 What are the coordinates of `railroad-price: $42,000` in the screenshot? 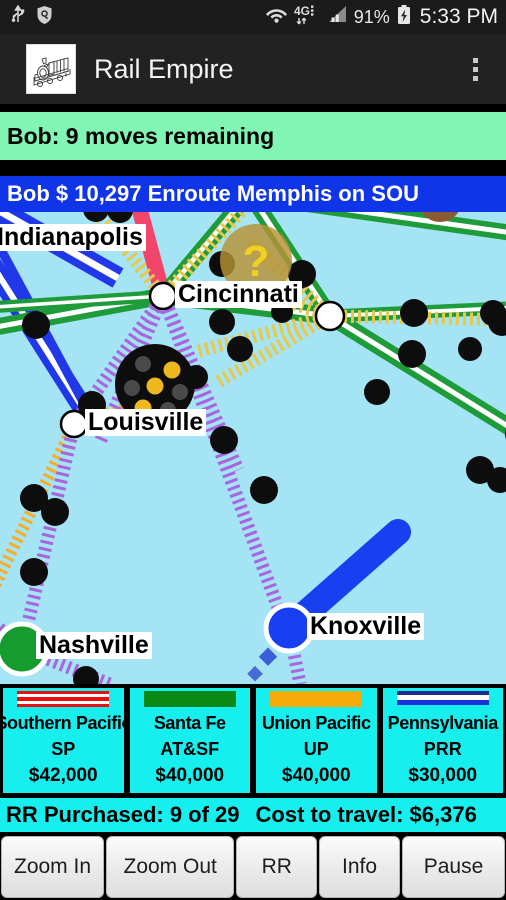 It's located at (63, 775).